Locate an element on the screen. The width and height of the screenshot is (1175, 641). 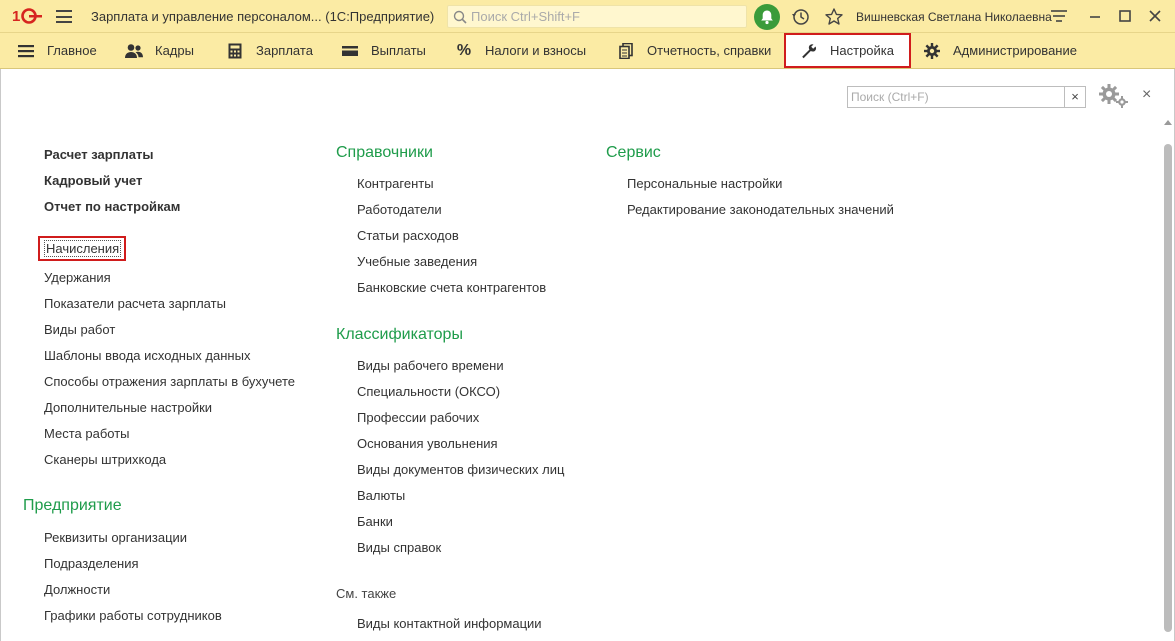
link-counterparties: Контрагенты is located at coordinates (395, 183).